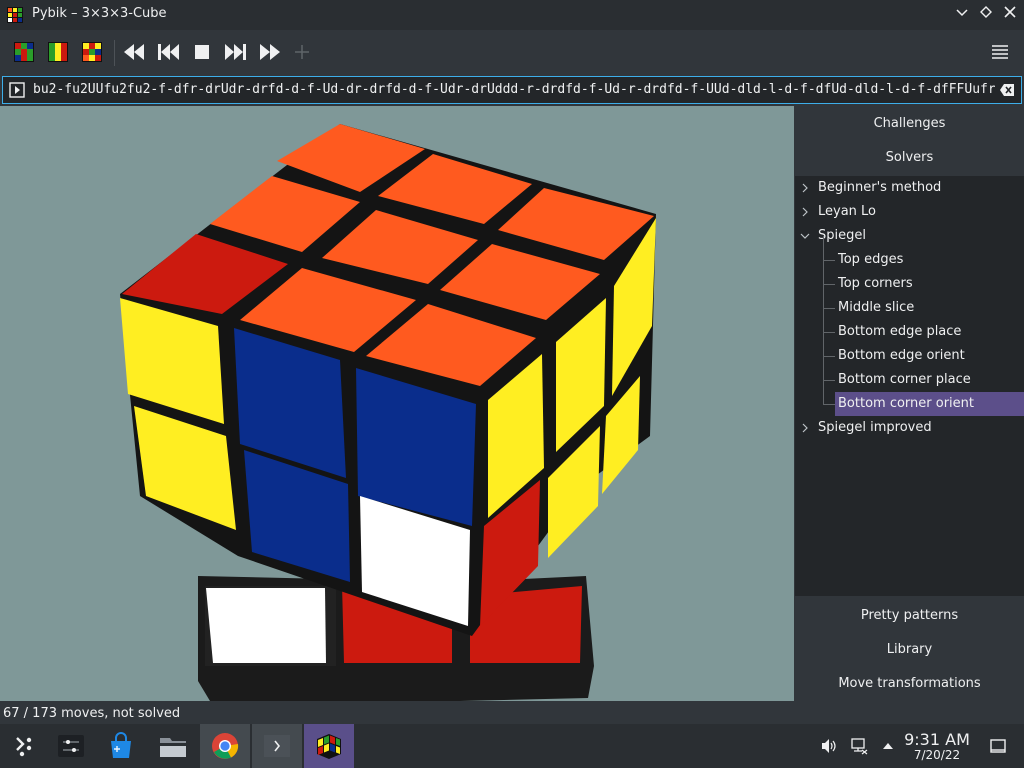 The image size is (1024, 768). I want to click on tree-item-bottom-corner-orient: Bottom corner orient, so click(929, 404).